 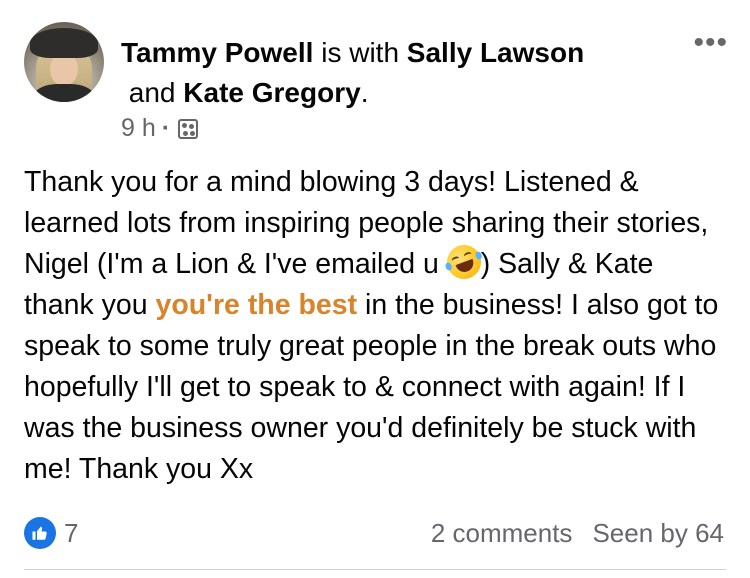 I want to click on with-text: is with, so click(x=360, y=52).